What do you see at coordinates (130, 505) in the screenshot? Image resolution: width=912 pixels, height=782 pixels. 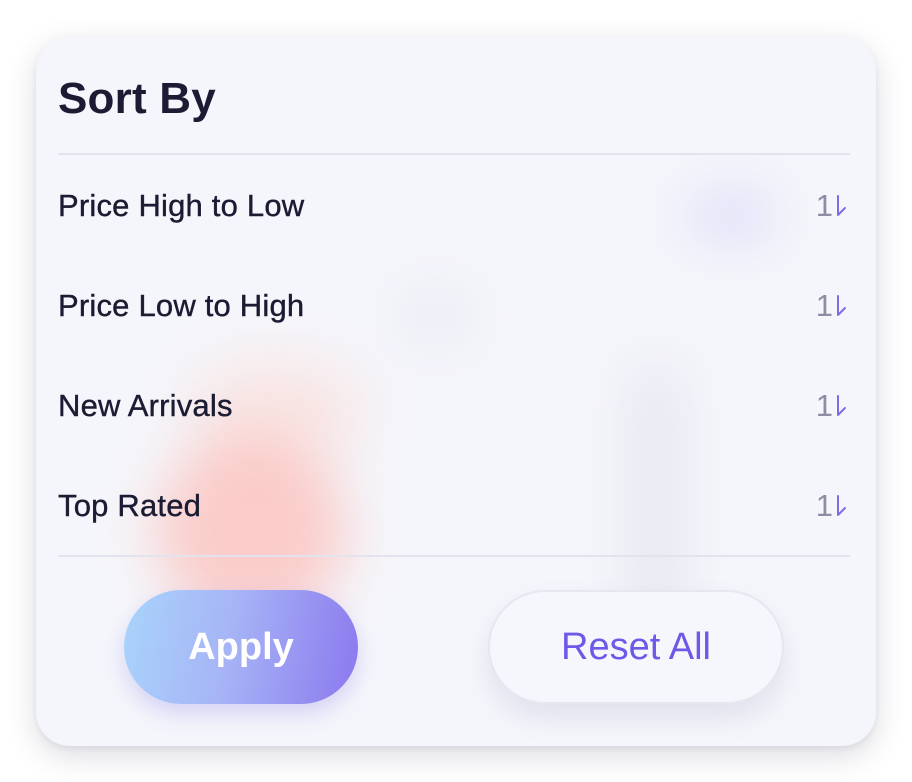 I see `sort-option-label: Top Rated` at bounding box center [130, 505].